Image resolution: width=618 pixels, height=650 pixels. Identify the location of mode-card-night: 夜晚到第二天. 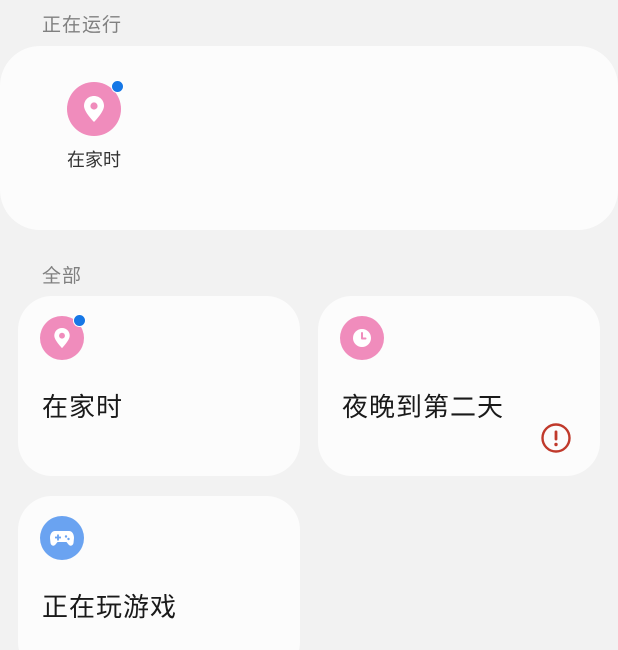
(459, 386).